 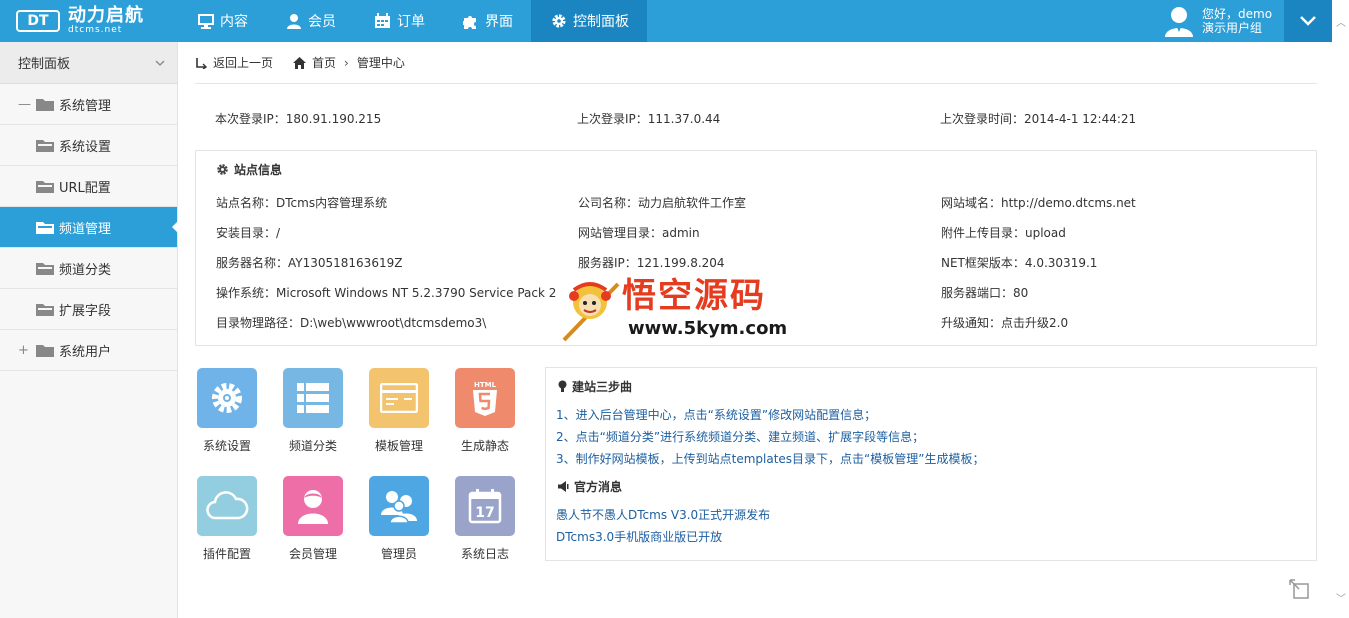 I want to click on app-admins: 管理员, so click(x=399, y=519).